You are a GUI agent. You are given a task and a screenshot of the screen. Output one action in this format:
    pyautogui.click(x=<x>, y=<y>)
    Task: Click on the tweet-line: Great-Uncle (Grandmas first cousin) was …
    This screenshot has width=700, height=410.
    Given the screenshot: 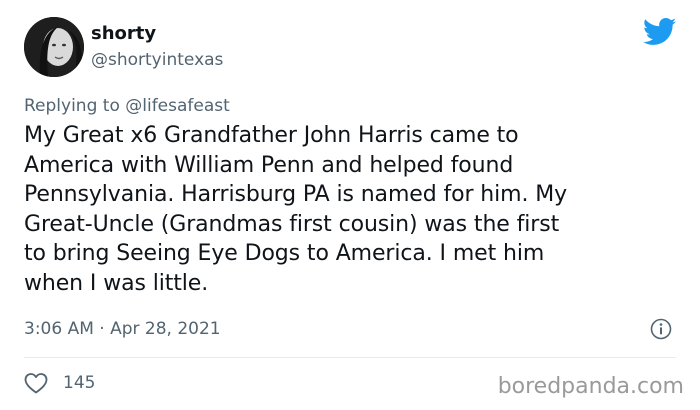 What is the action you would take?
    pyautogui.click(x=292, y=224)
    